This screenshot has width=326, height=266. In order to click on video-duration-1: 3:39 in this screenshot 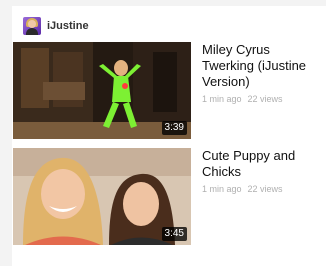, I will do `click(174, 128)`.